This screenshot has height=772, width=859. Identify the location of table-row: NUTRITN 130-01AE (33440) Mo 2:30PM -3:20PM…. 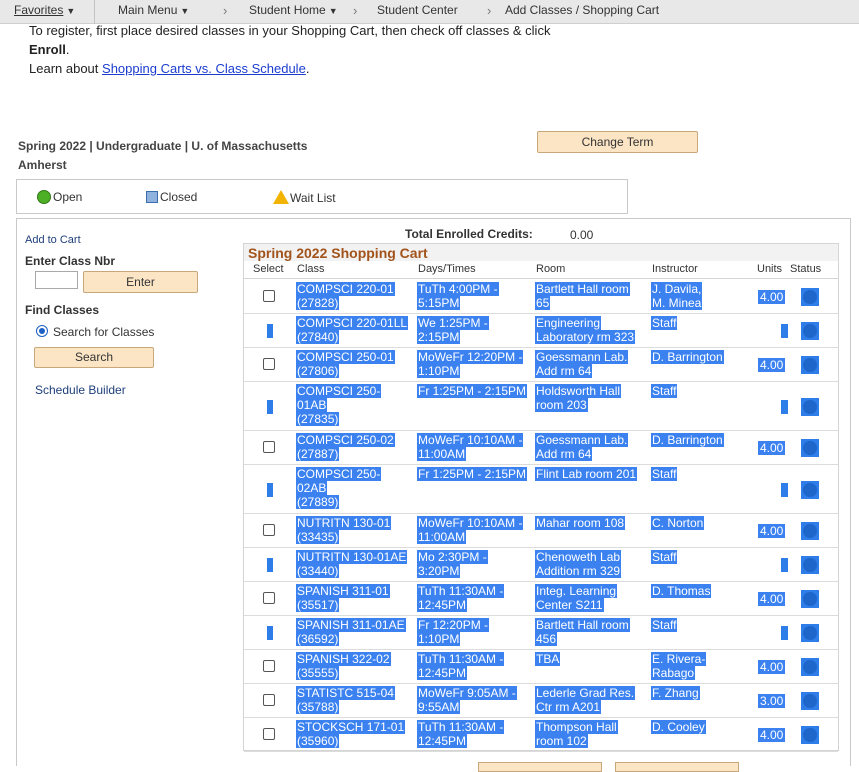
(541, 565).